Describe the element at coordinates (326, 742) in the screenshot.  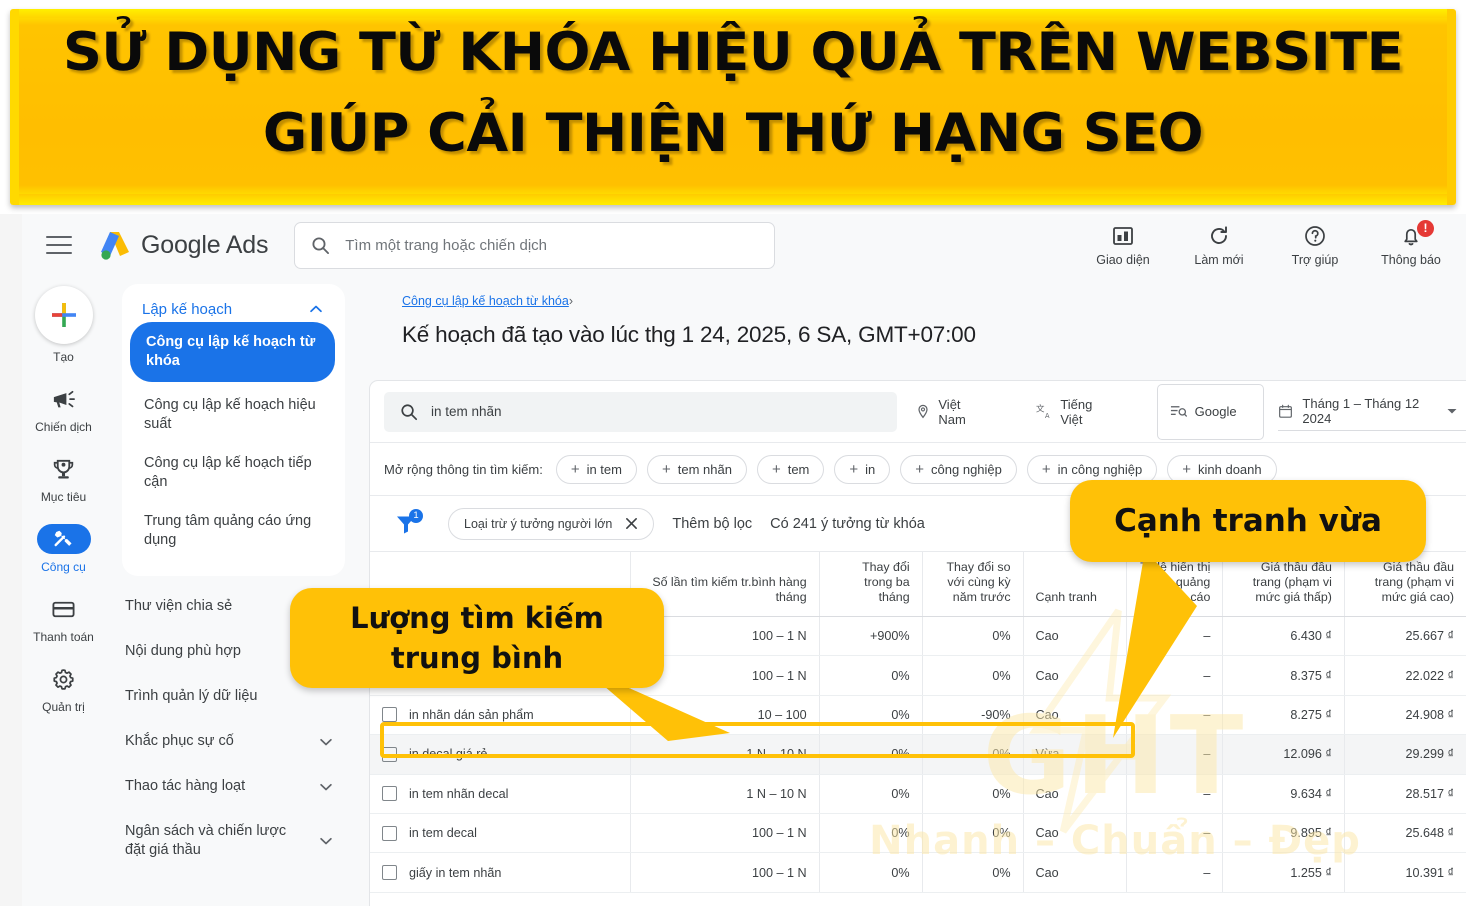
I see `chevron-down-icon` at that location.